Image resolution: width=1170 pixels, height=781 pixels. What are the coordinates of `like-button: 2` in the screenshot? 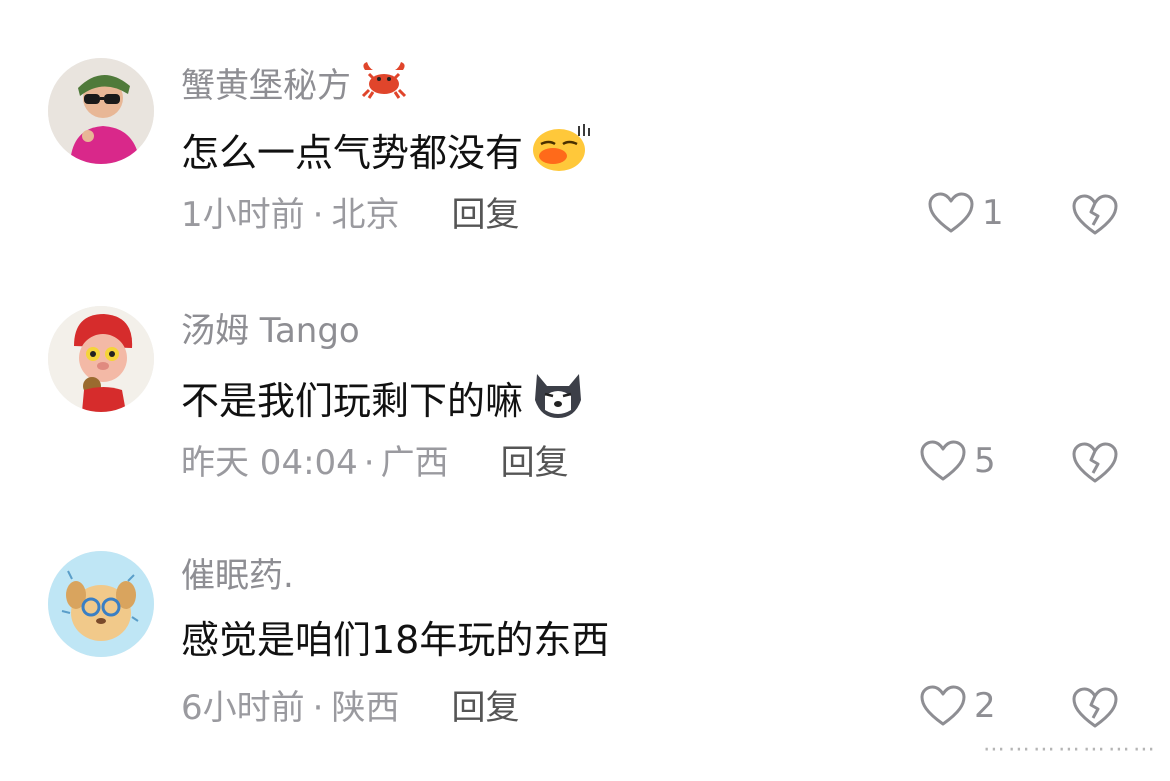 It's located at (958, 706).